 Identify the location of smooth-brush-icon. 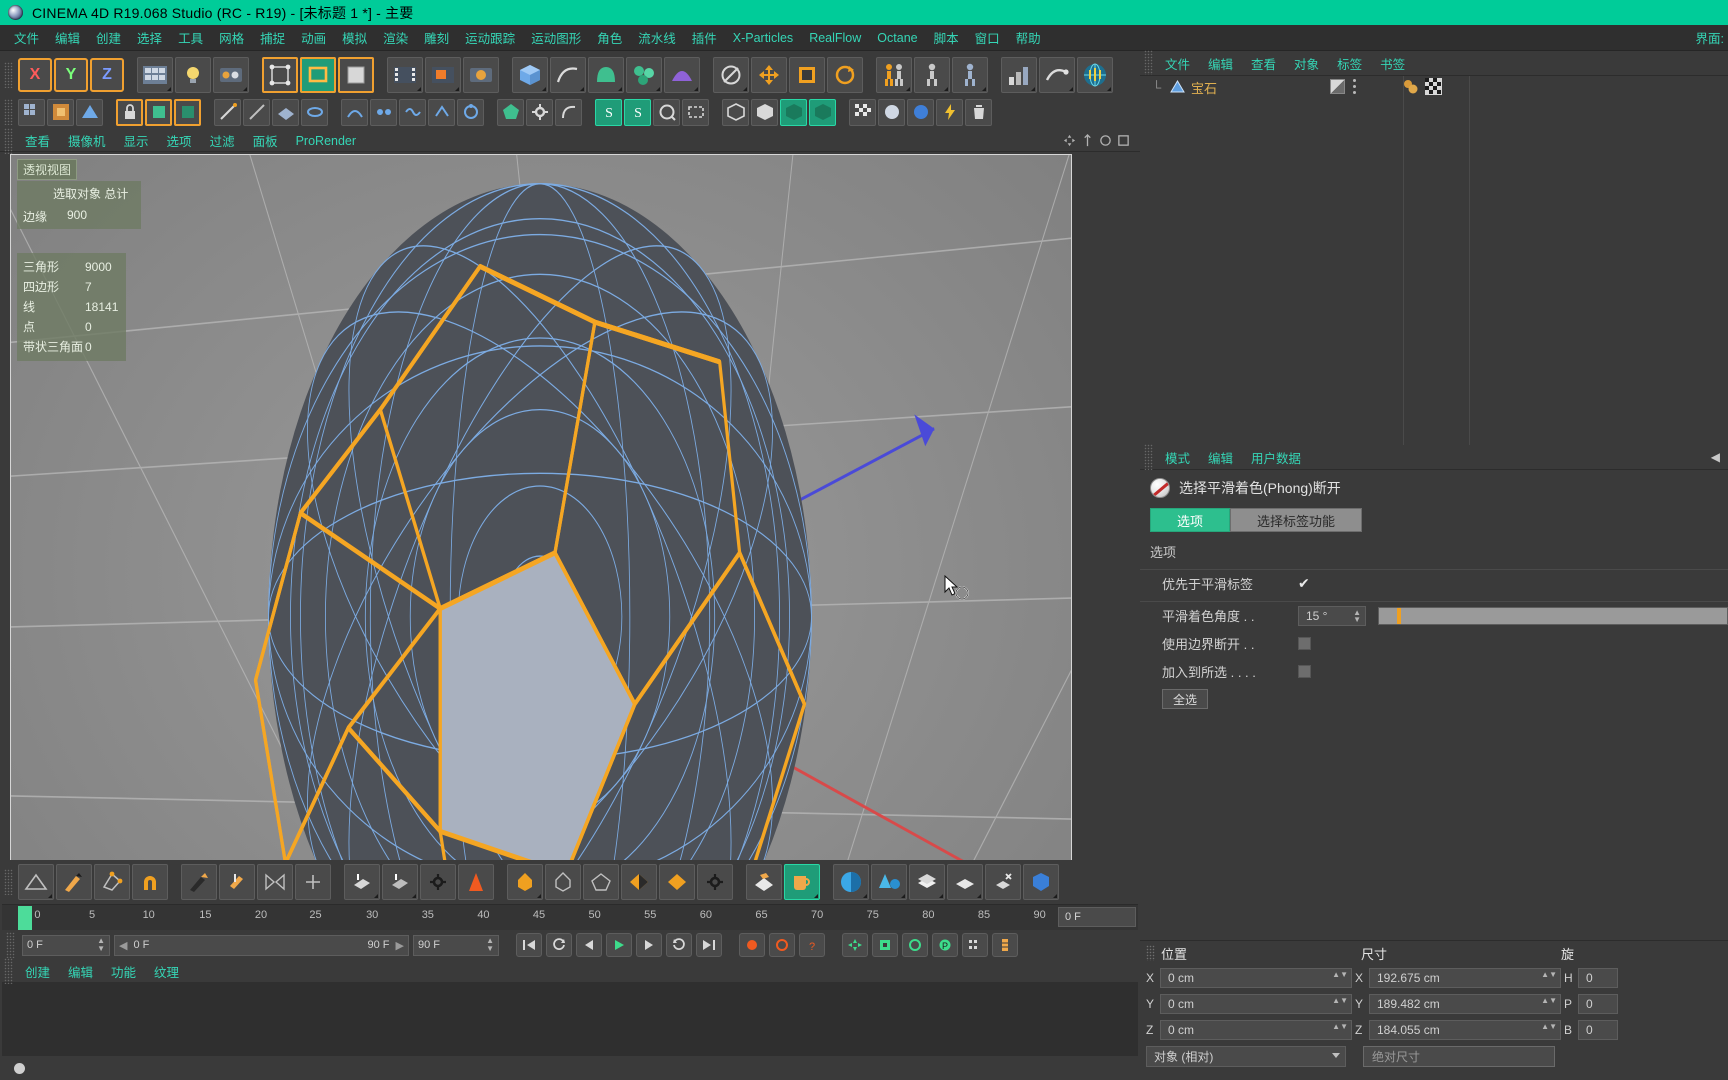
(199, 882).